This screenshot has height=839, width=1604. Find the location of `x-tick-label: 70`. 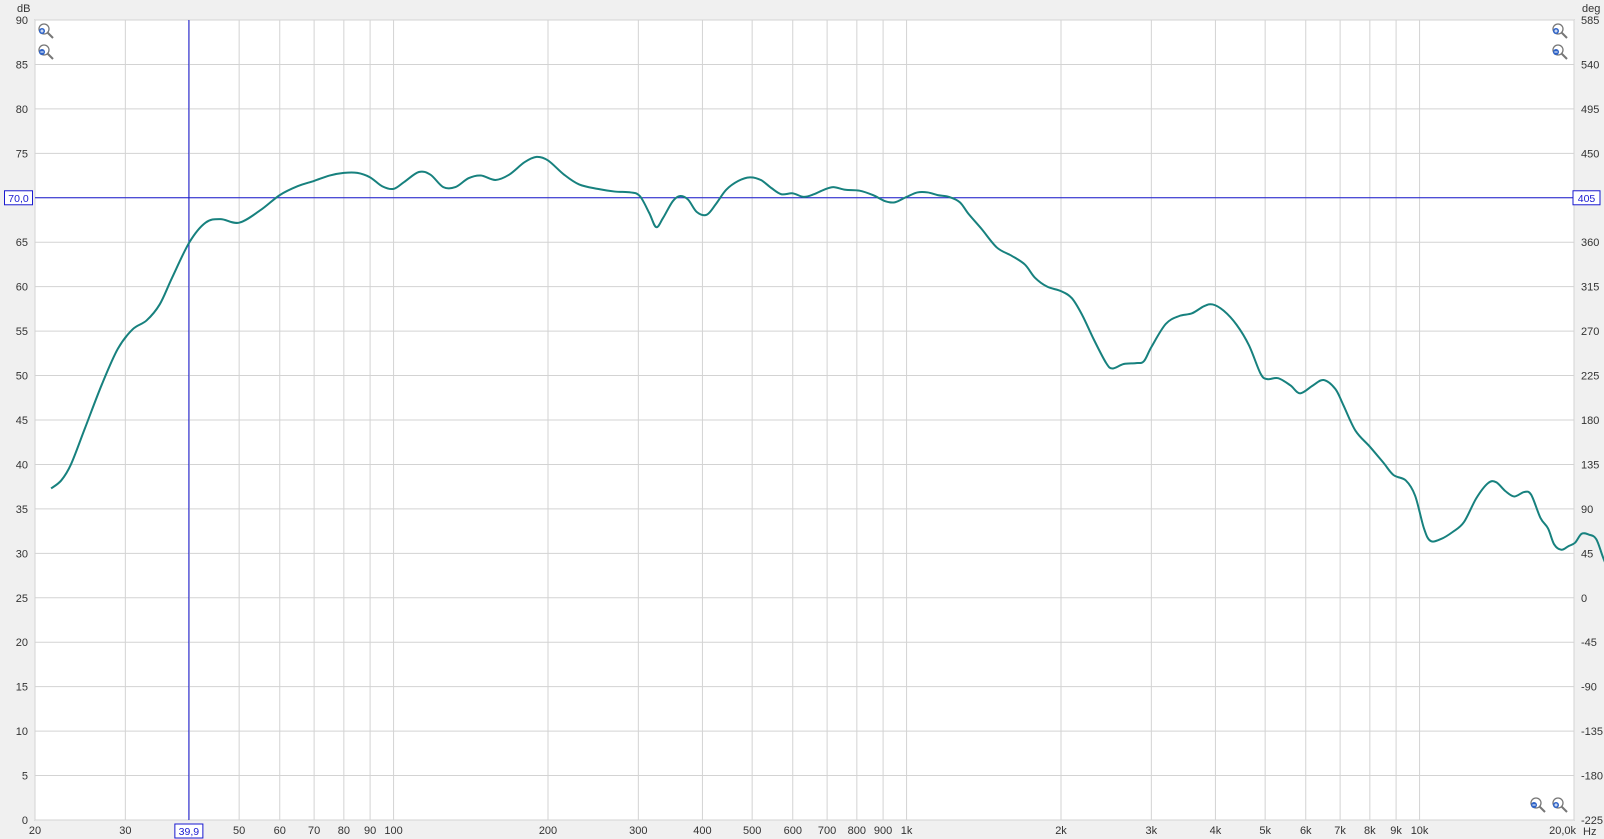

x-tick-label: 70 is located at coordinates (314, 831).